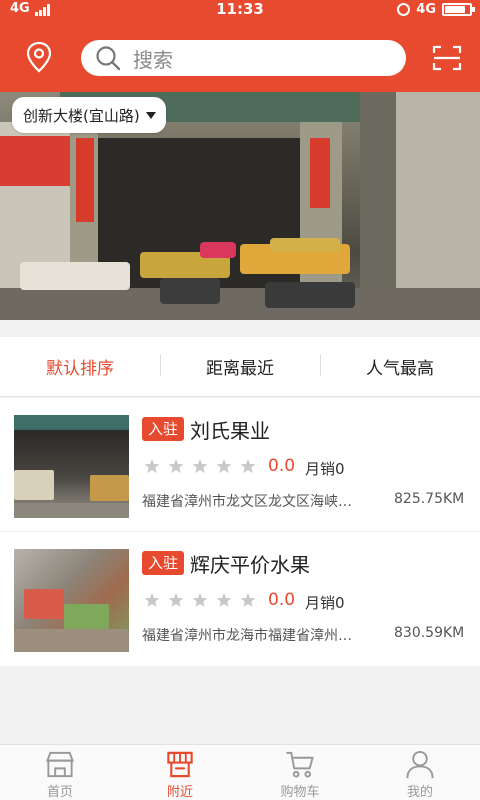 The image size is (480, 800). Describe the element at coordinates (60, 764) in the screenshot. I see `store-icon` at that location.